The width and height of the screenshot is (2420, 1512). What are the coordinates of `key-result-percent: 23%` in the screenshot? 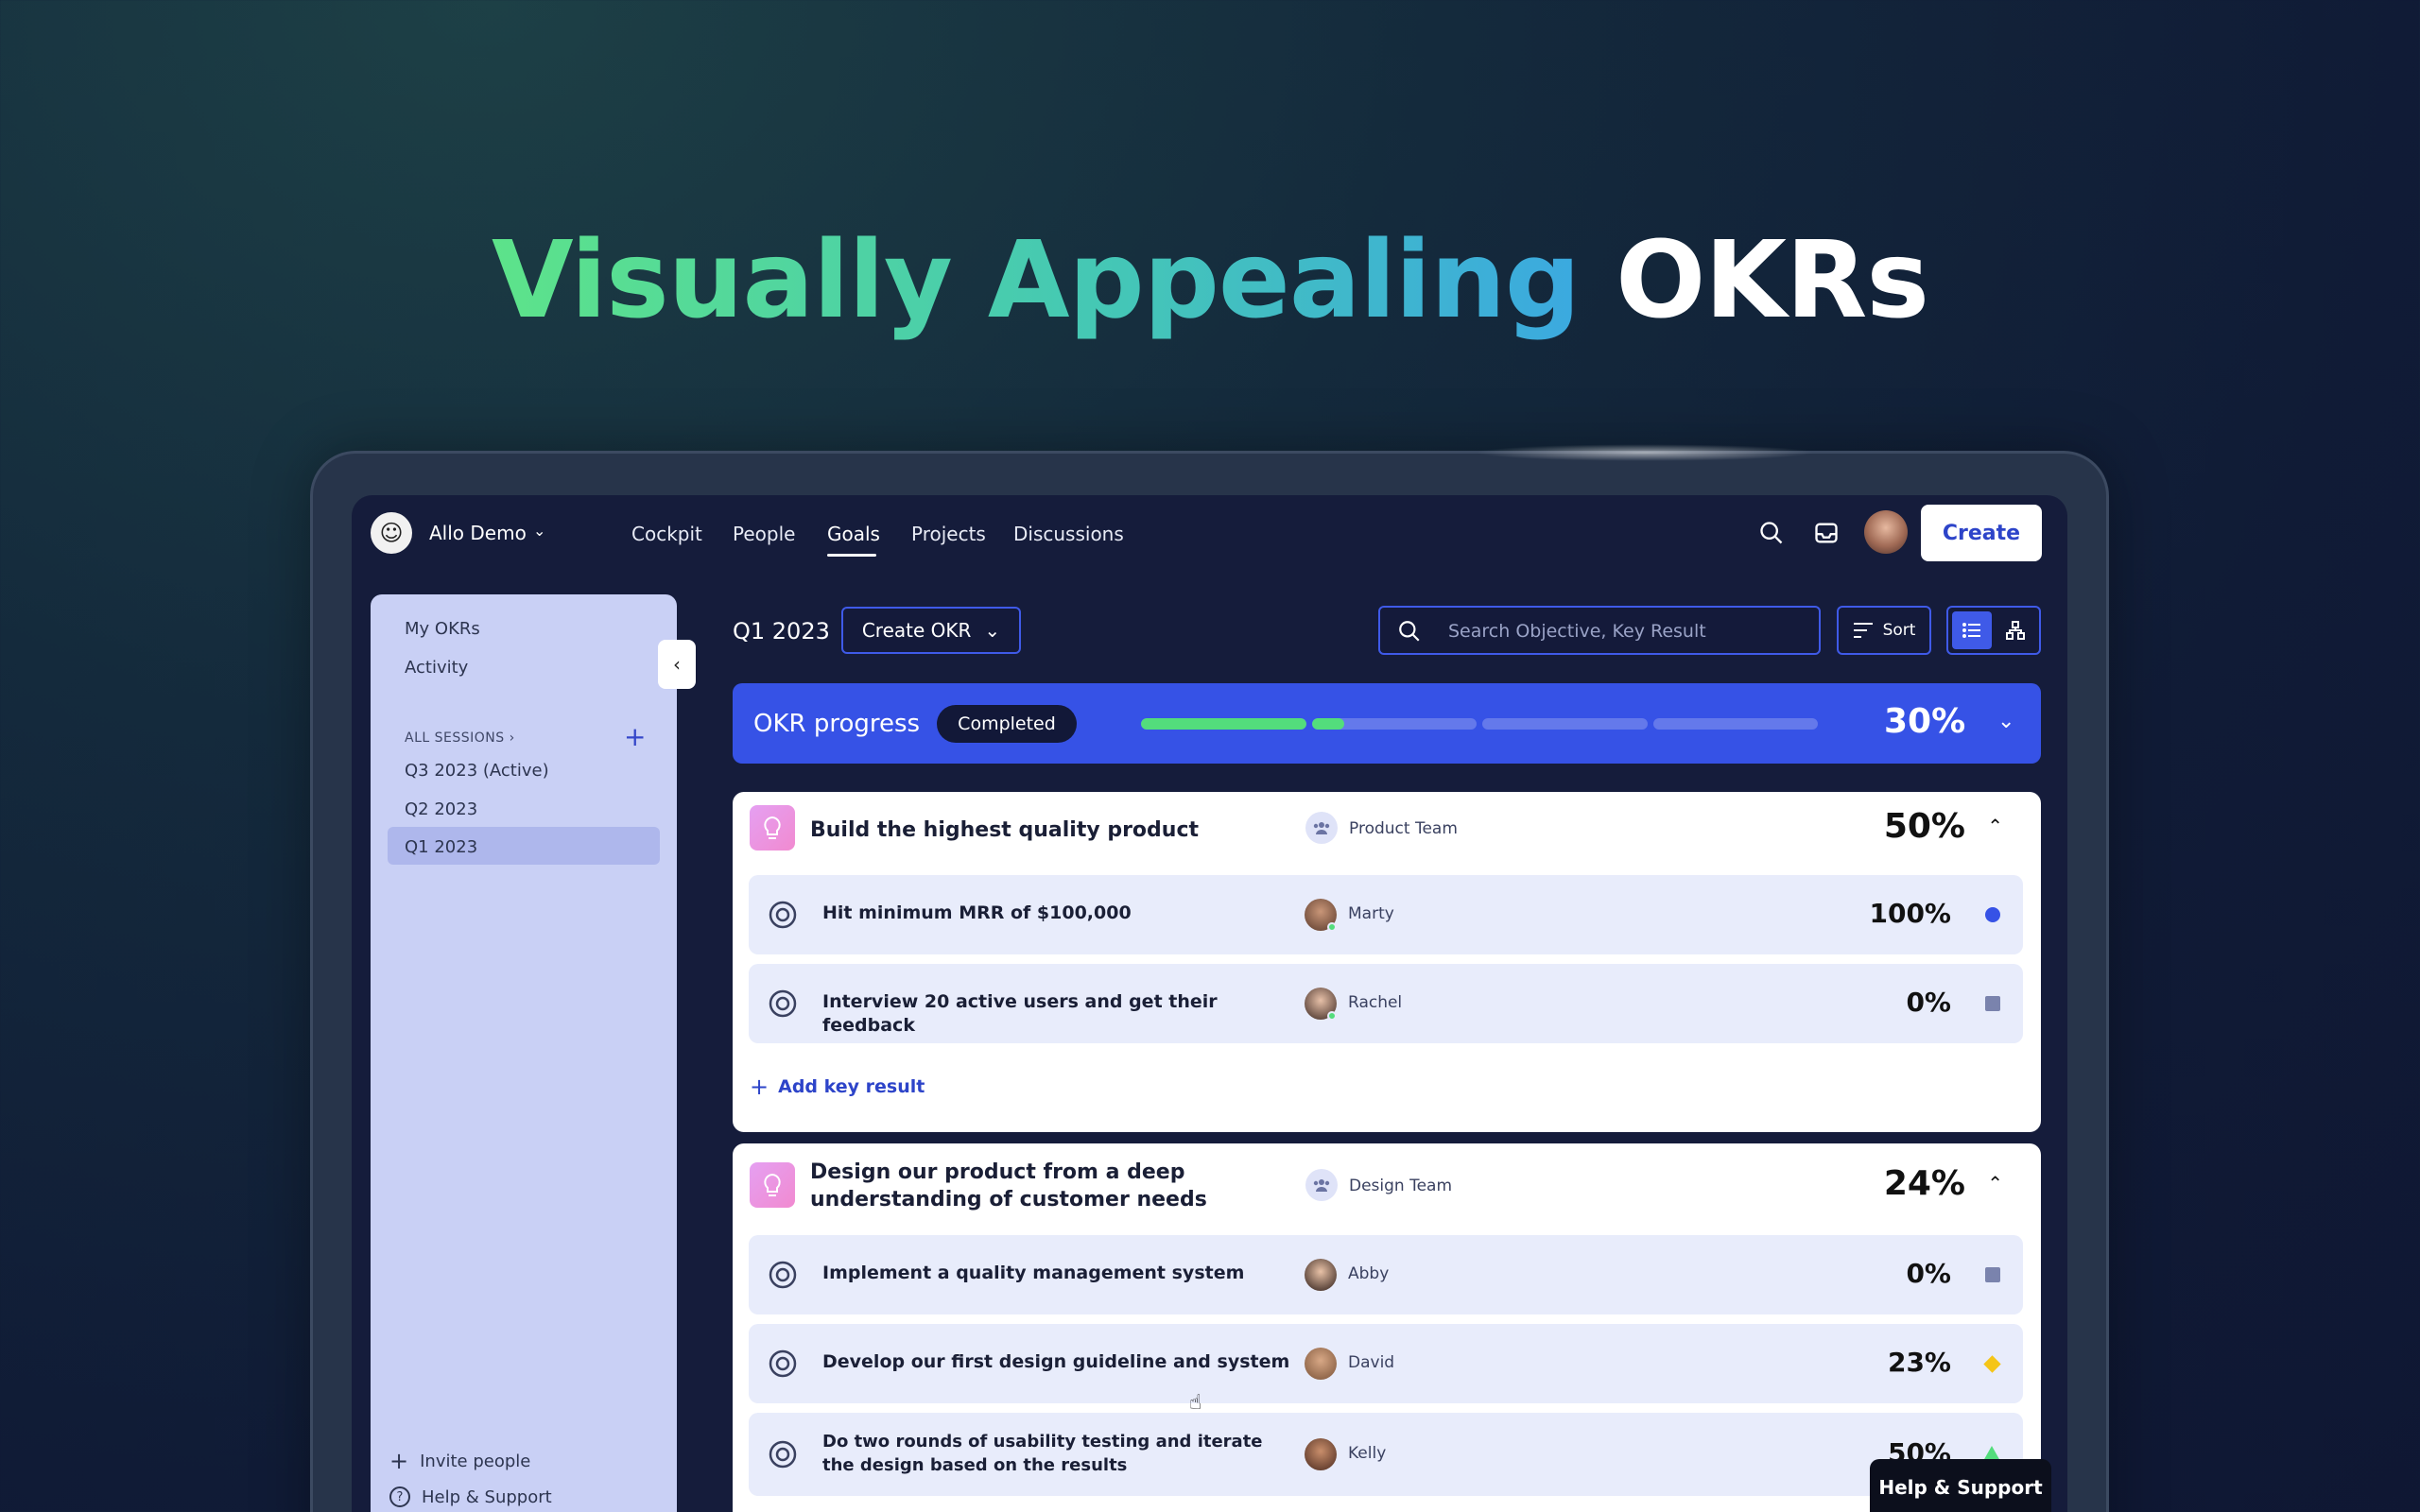 It's located at (1919, 1362).